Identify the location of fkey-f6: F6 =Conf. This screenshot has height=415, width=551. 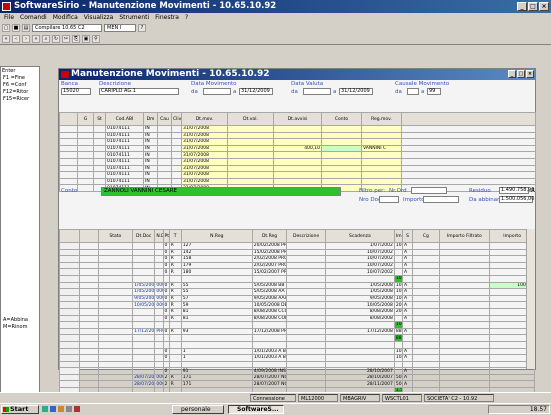
(16, 85).